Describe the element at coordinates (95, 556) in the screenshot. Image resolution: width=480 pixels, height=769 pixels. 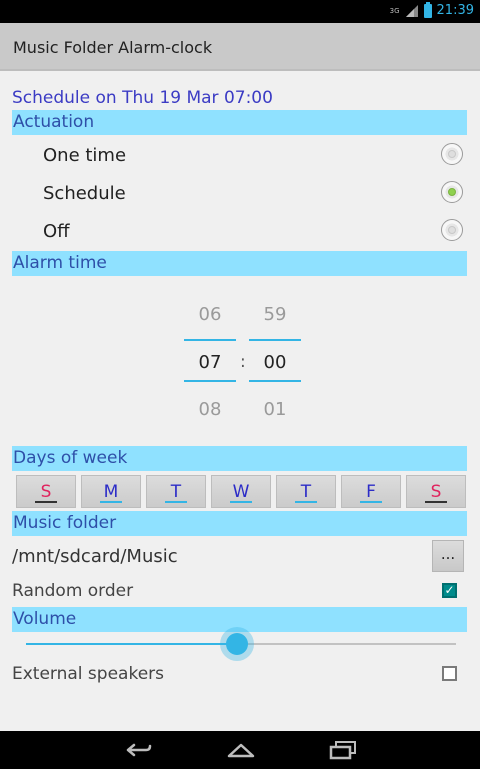
I see `music-folder-path: /mnt/sdcard/Music` at that location.